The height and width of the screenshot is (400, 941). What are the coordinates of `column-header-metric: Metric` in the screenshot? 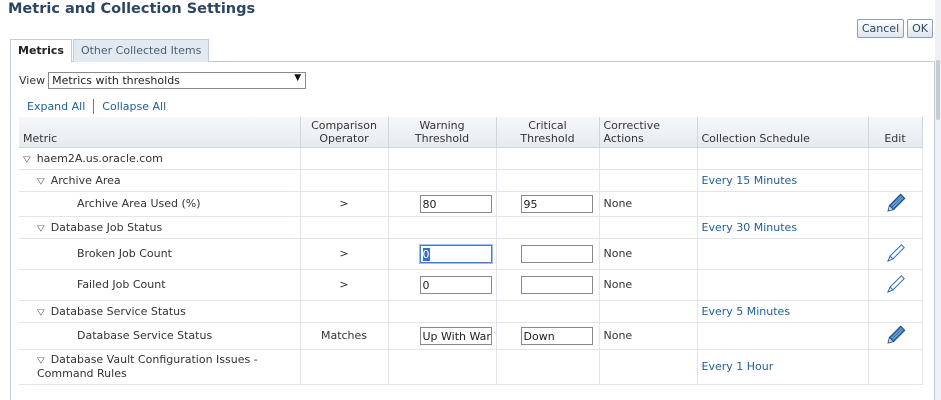 It's located at (160, 132).